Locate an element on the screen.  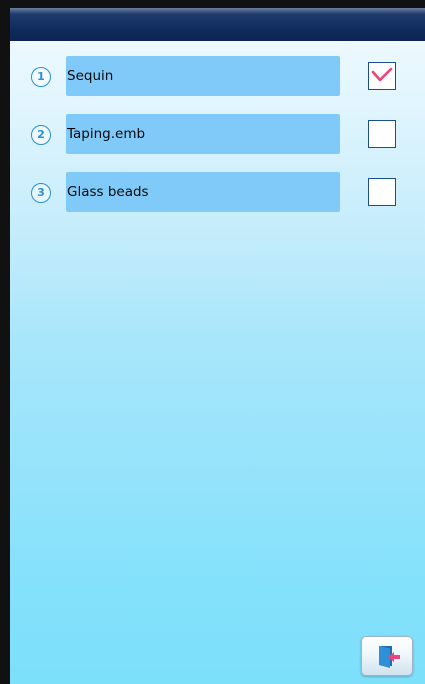
option-row-1: 1 Sequin is located at coordinates (217, 76).